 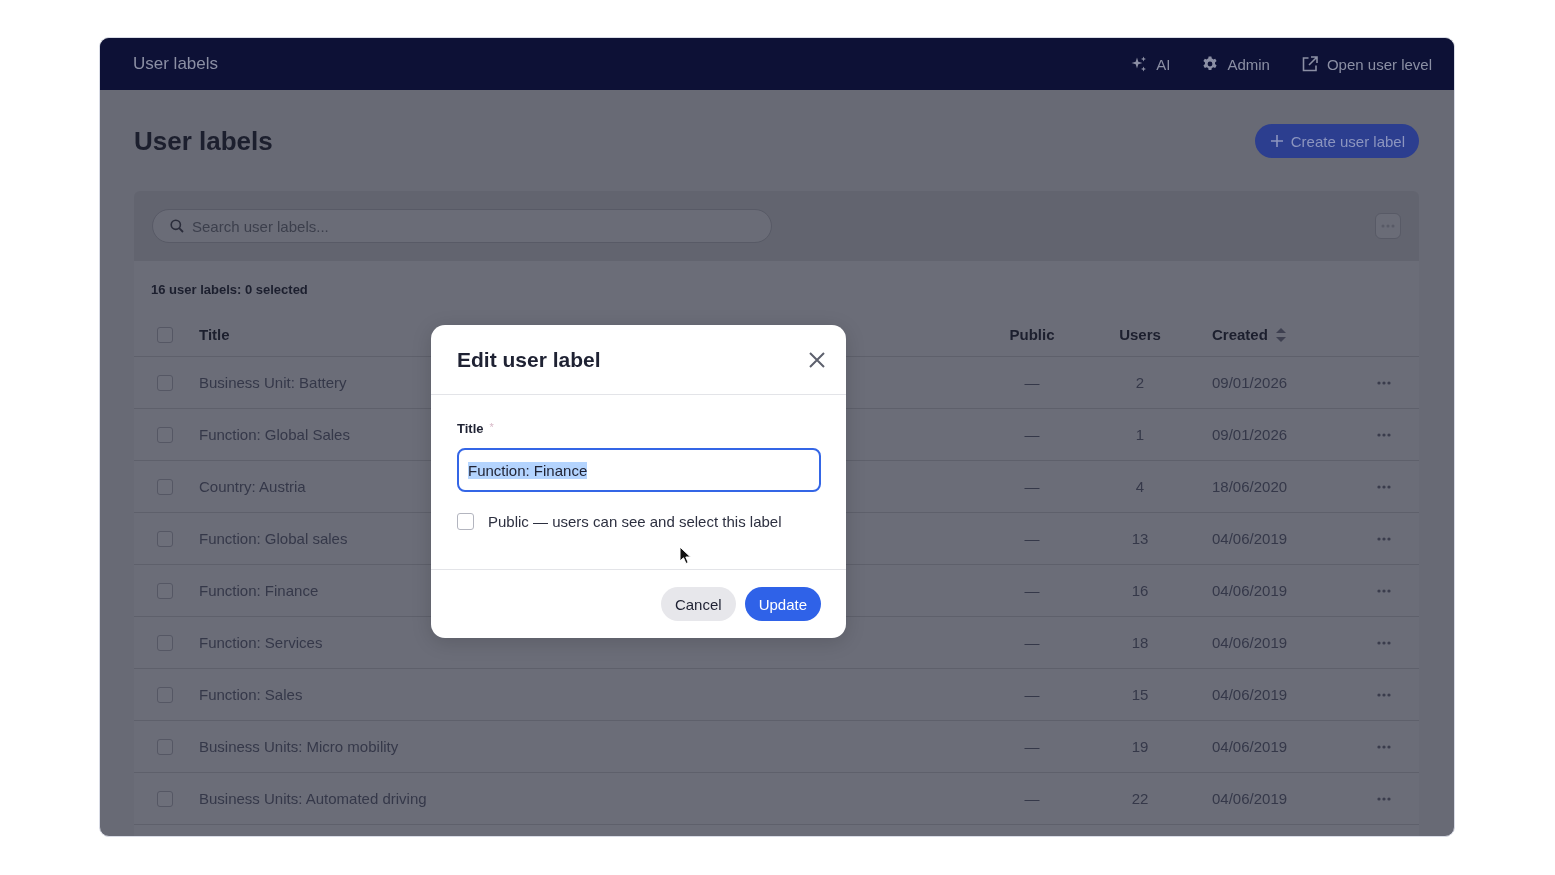 What do you see at coordinates (1309, 64) in the screenshot?
I see `external-link-icon` at bounding box center [1309, 64].